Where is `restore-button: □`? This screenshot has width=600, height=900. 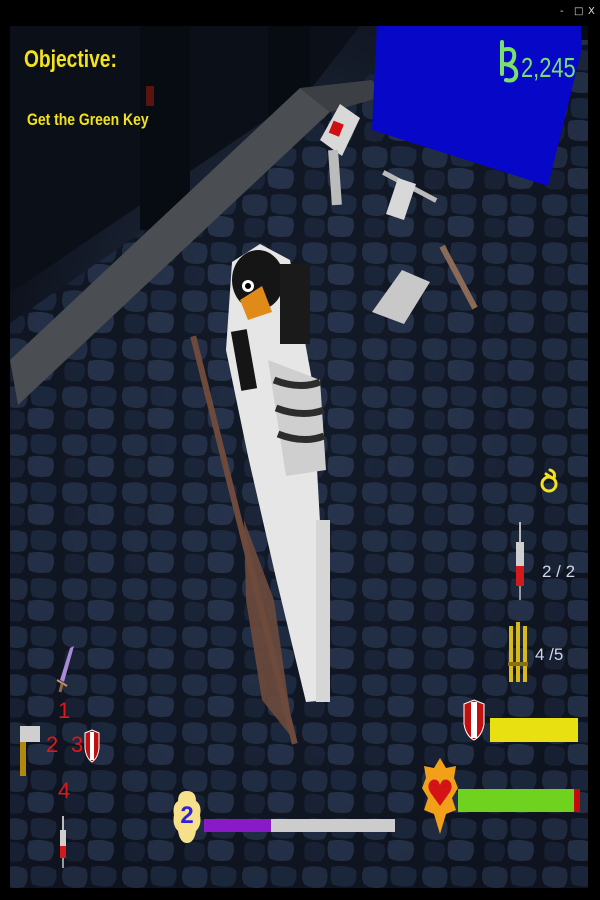 restore-button: □ is located at coordinates (578, 12).